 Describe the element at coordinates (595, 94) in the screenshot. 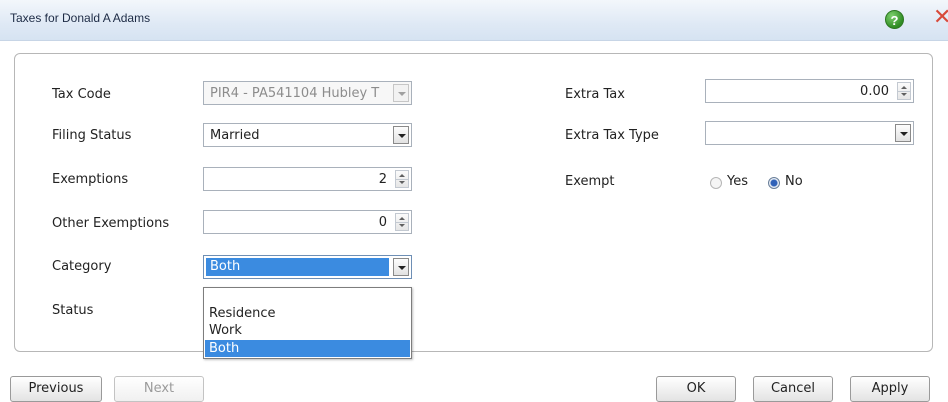

I see `extra-tax-label: Extra Tax` at that location.